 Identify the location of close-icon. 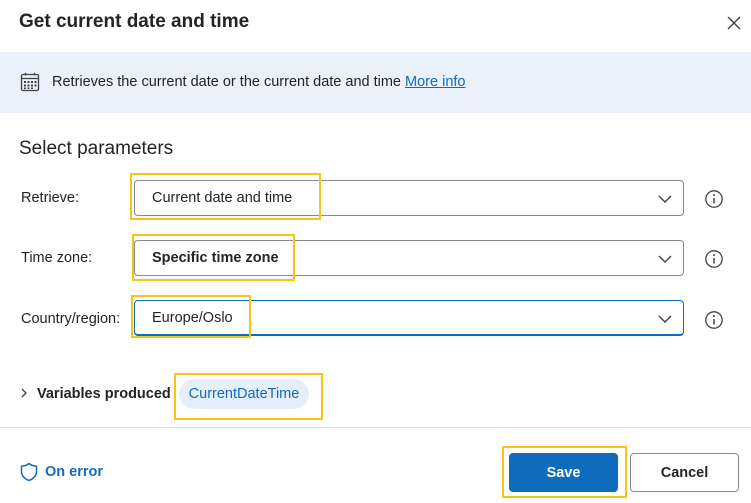
(734, 23).